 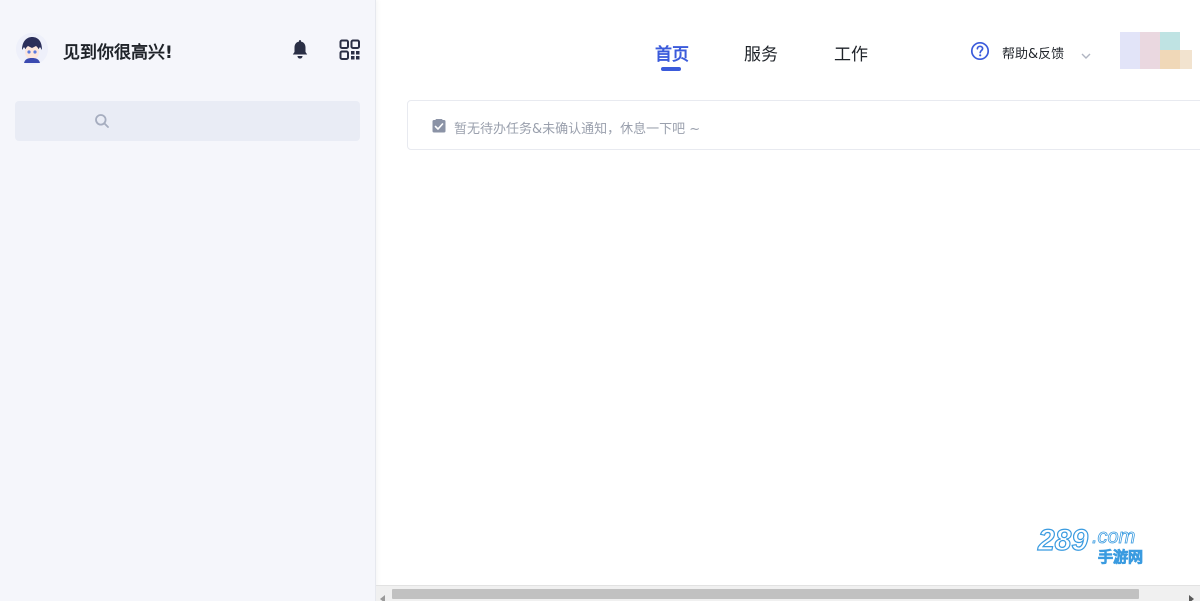 What do you see at coordinates (851, 52) in the screenshot?
I see `tab-work: 工作` at bounding box center [851, 52].